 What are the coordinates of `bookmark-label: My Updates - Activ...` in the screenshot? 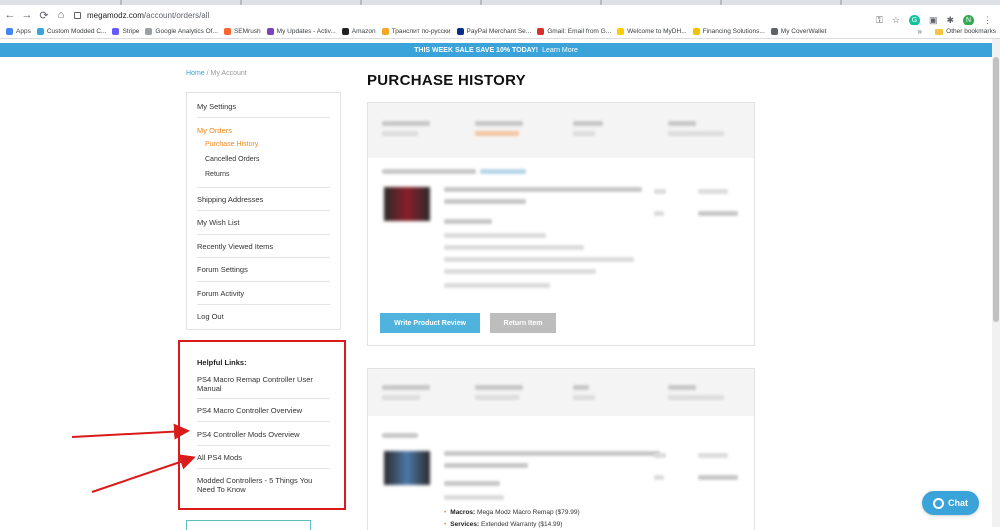 It's located at (306, 31).